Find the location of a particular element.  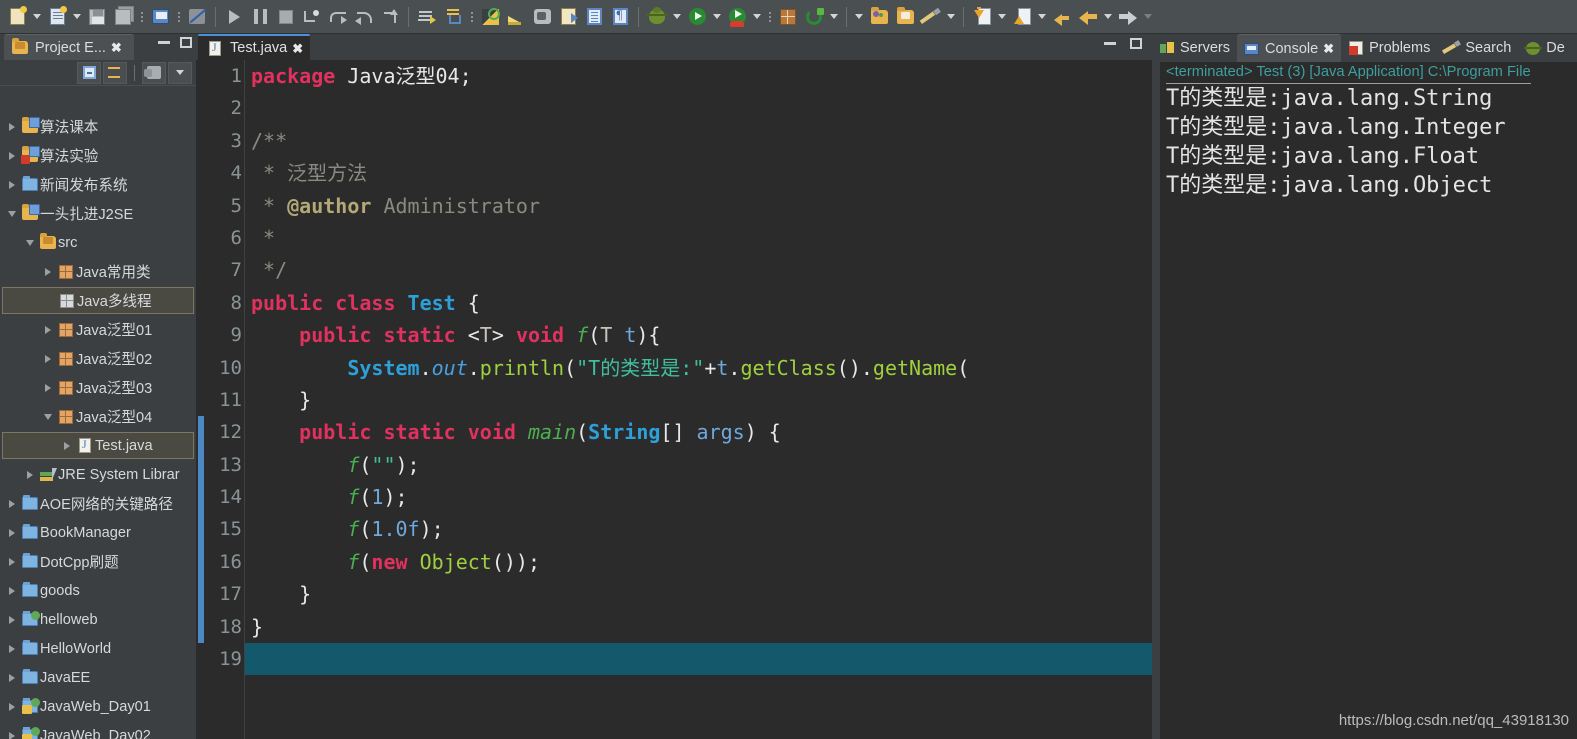

code-line-7: */ is located at coordinates (698, 270).